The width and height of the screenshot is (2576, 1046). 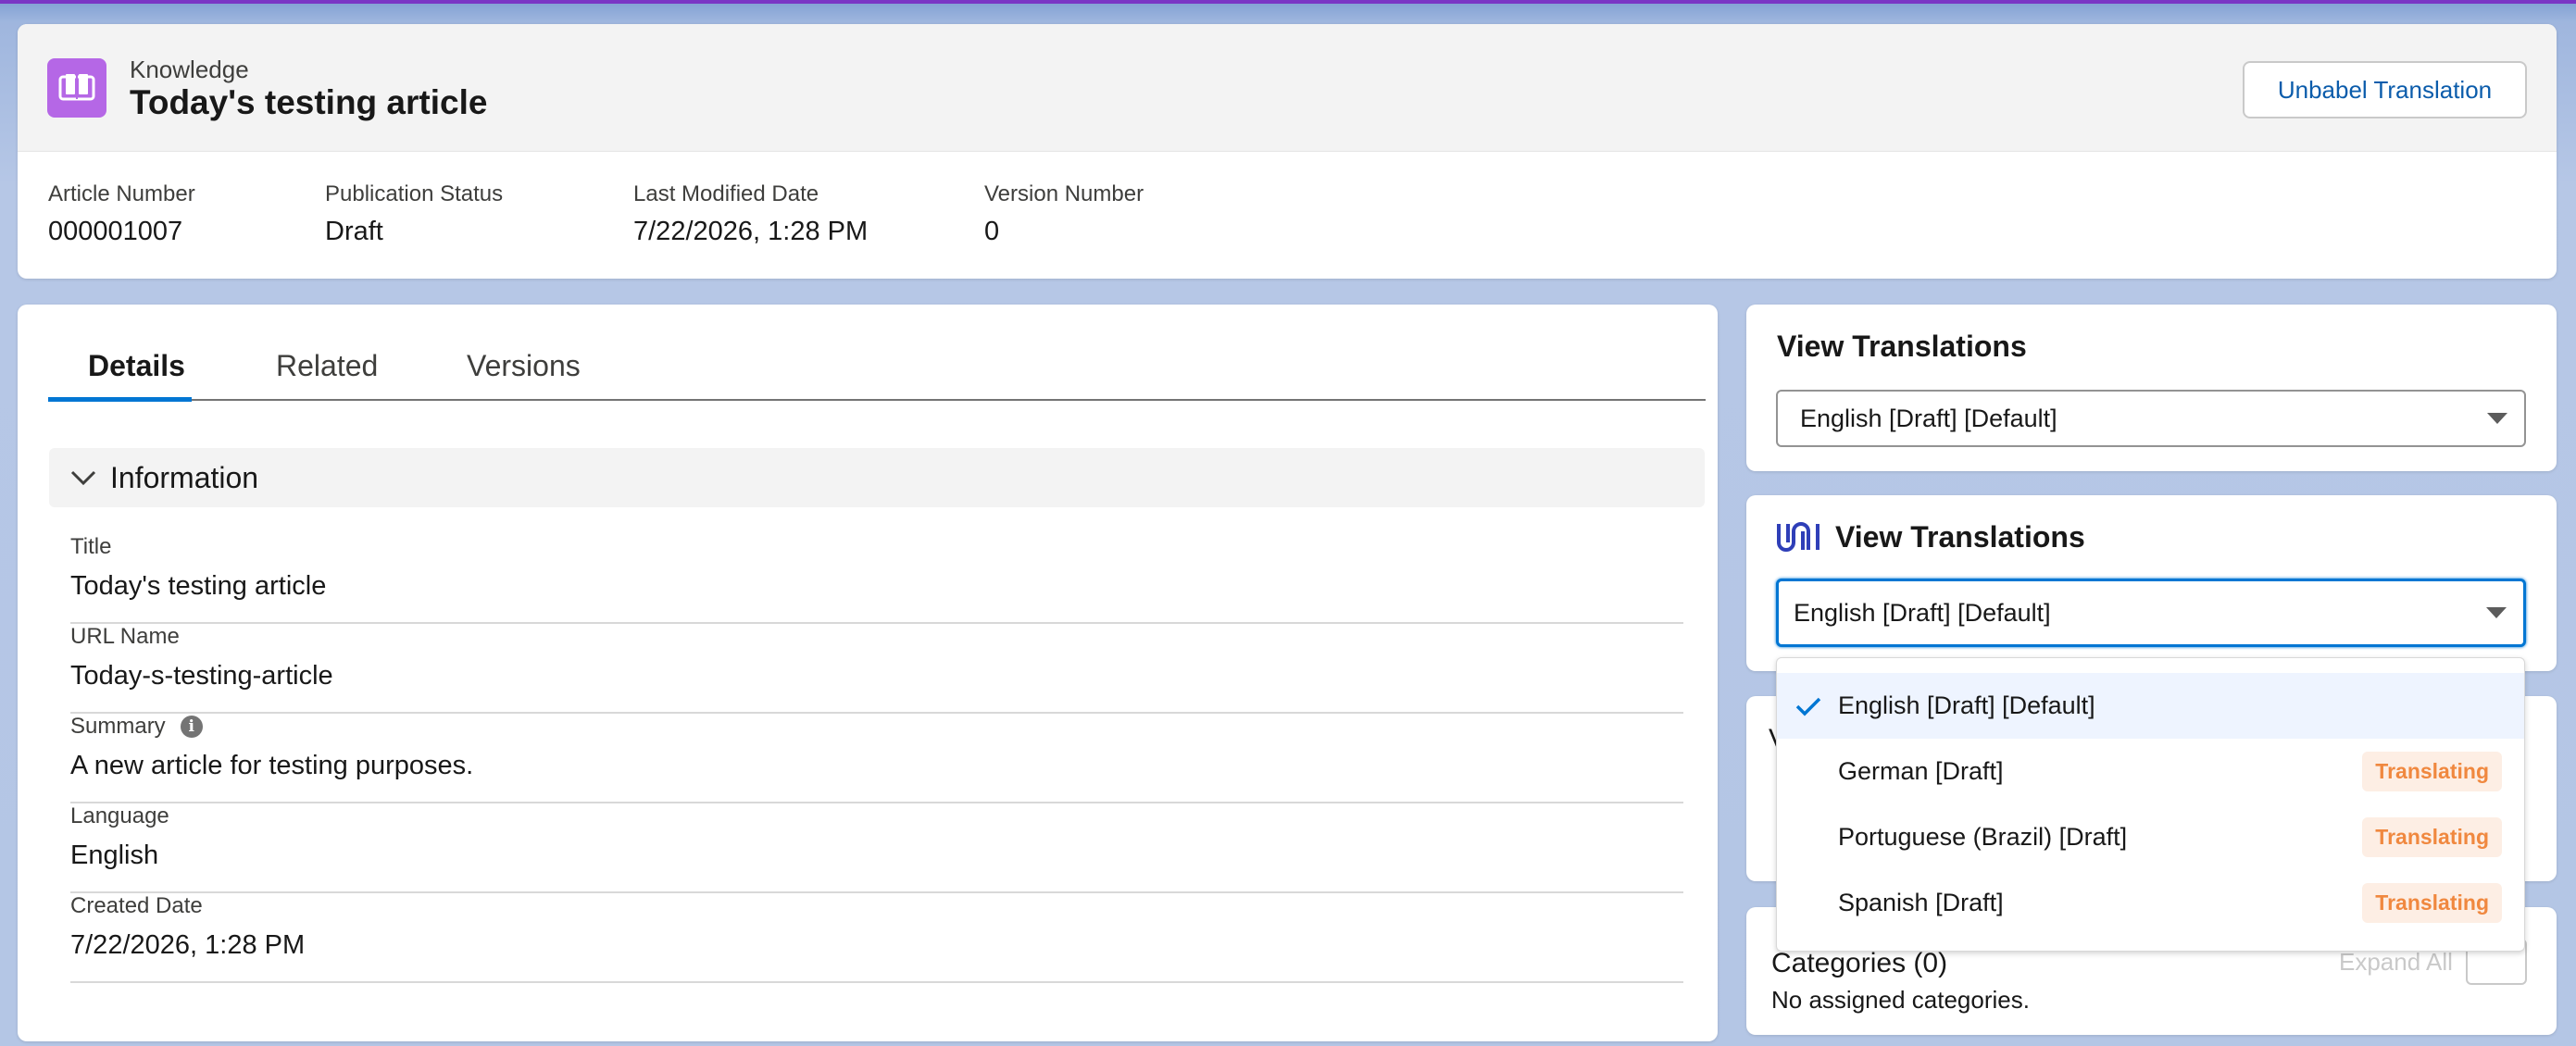 I want to click on field-created-date: Created Date 7/22/2026, 1:28 PM, so click(x=876, y=938).